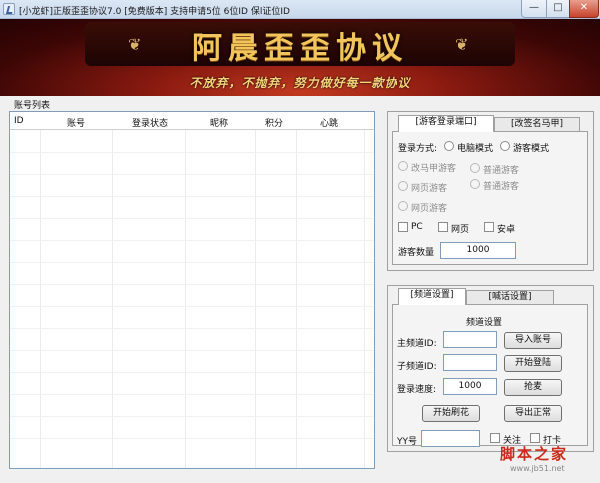 This screenshot has height=483, width=600. I want to click on follow-checkbox, so click(495, 438).